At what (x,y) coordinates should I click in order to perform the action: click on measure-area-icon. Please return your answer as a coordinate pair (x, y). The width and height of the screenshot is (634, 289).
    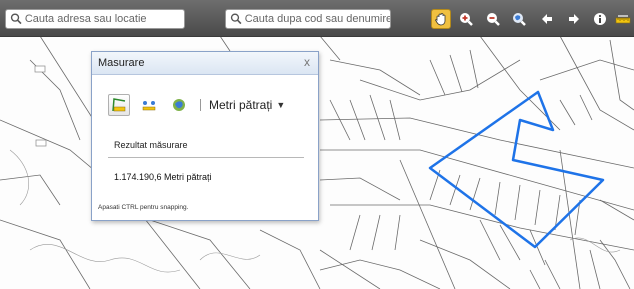
    Looking at the image, I should click on (119, 105).